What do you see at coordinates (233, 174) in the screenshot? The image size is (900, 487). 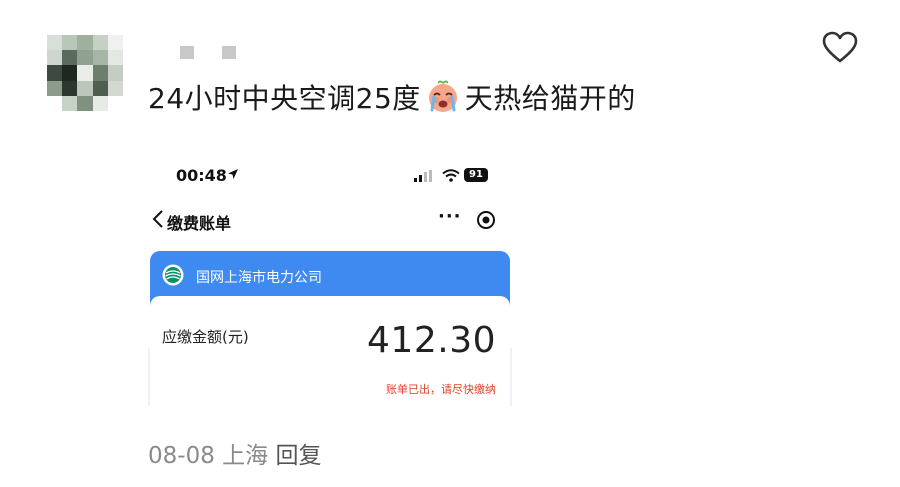 I see `location-arrow-icon` at bounding box center [233, 174].